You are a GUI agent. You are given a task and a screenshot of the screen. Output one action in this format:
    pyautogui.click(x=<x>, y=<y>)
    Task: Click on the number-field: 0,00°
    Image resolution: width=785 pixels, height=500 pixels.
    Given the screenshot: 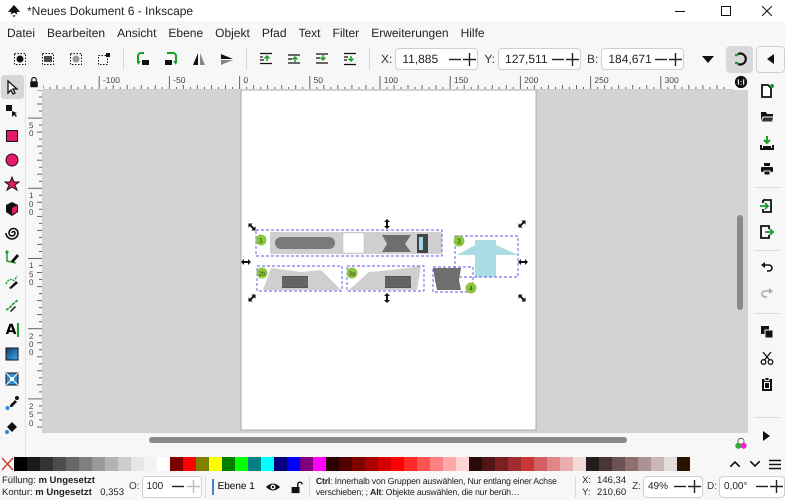 What is the action you would take?
    pyautogui.click(x=752, y=487)
    